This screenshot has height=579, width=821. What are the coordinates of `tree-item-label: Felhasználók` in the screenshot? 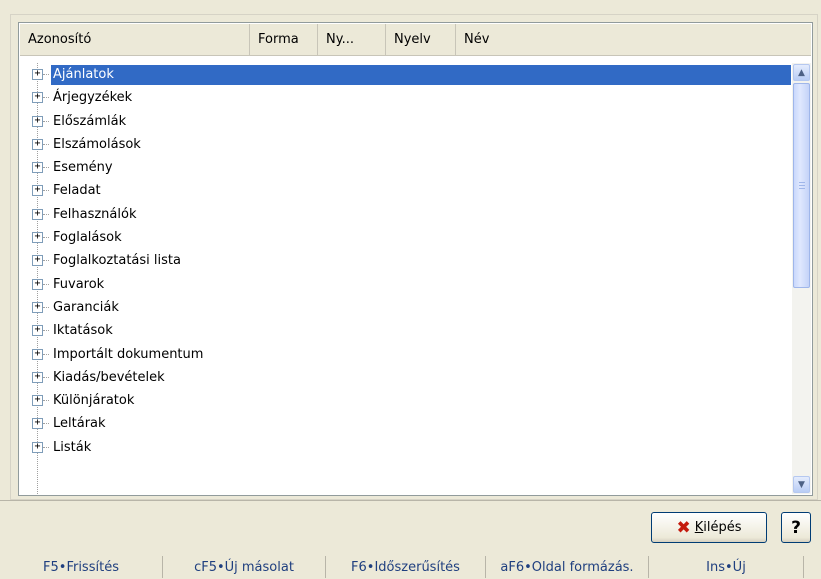 It's located at (95, 214).